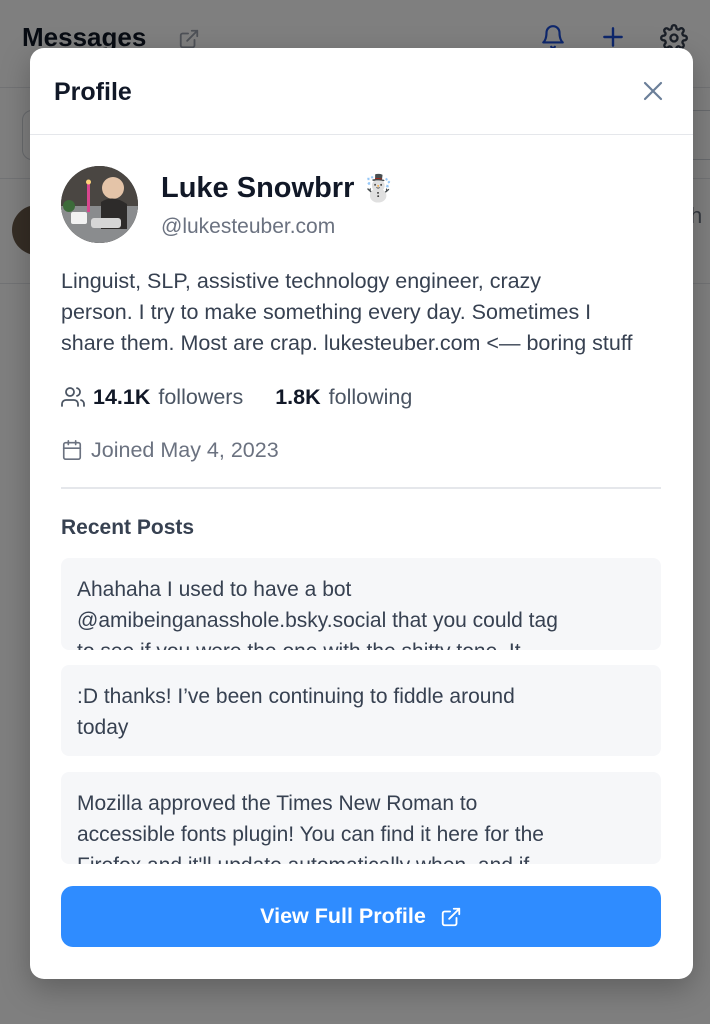 The width and height of the screenshot is (710, 1024). Describe the element at coordinates (73, 397) in the screenshot. I see `users-icon` at that location.